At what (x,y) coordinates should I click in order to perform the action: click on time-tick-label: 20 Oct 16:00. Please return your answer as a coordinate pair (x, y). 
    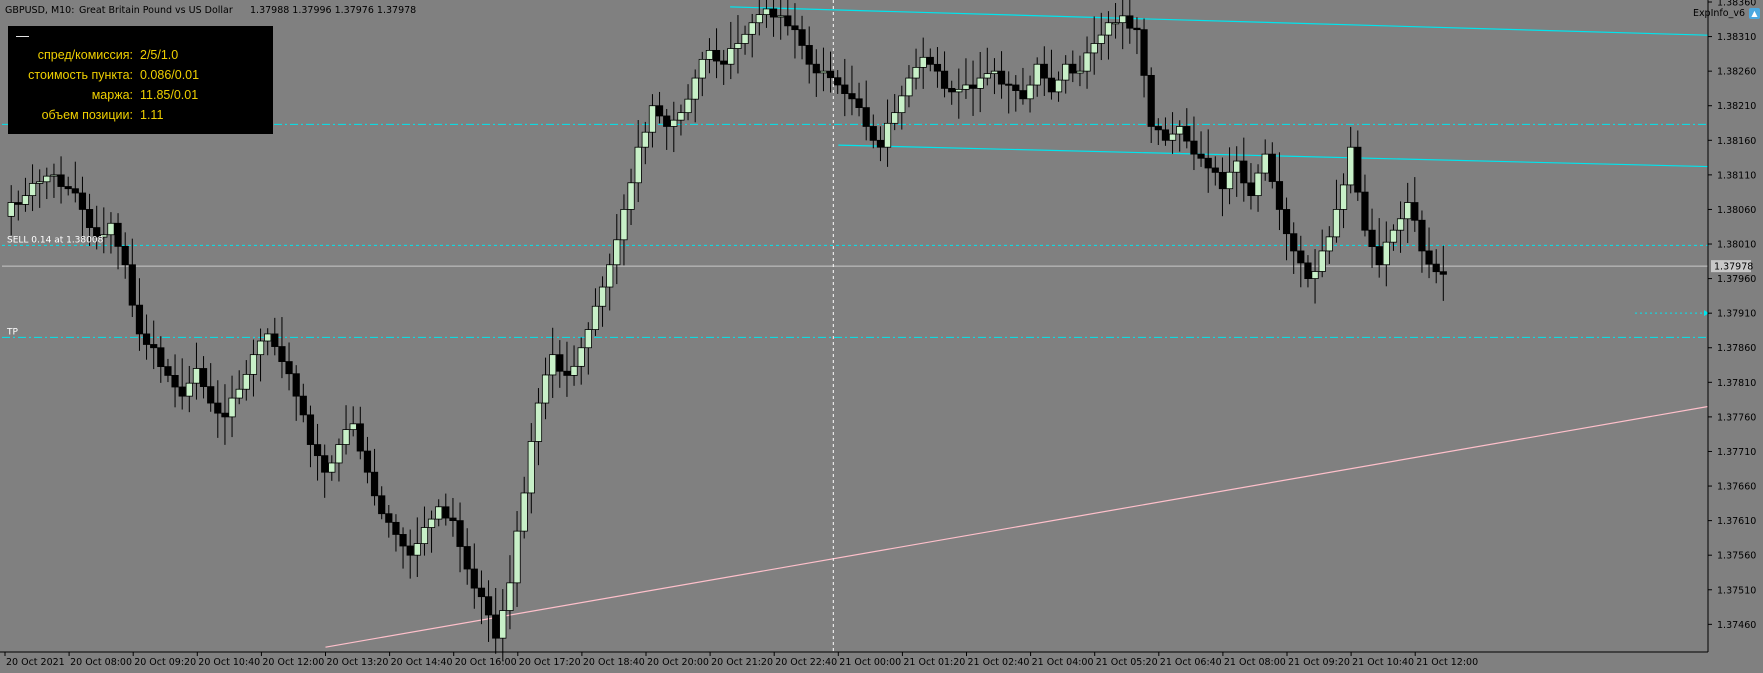
    Looking at the image, I should click on (486, 662).